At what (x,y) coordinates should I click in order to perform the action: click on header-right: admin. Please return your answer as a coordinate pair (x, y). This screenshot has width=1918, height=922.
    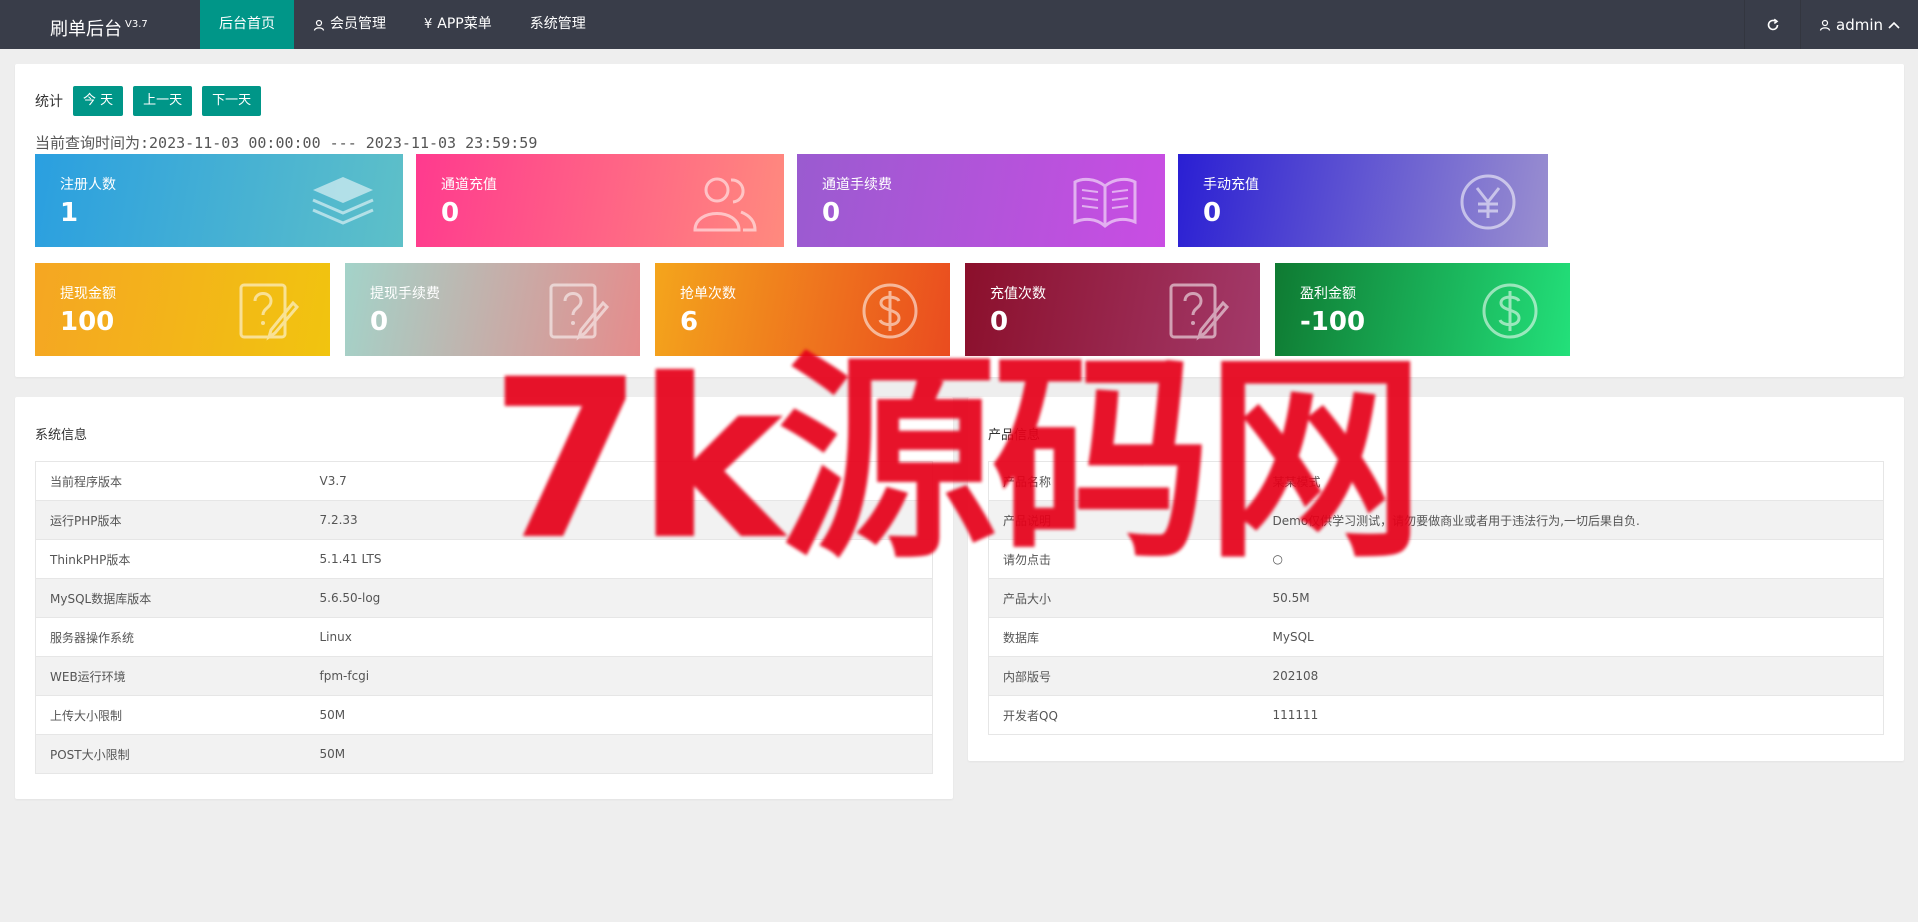
    Looking at the image, I should click on (1831, 24).